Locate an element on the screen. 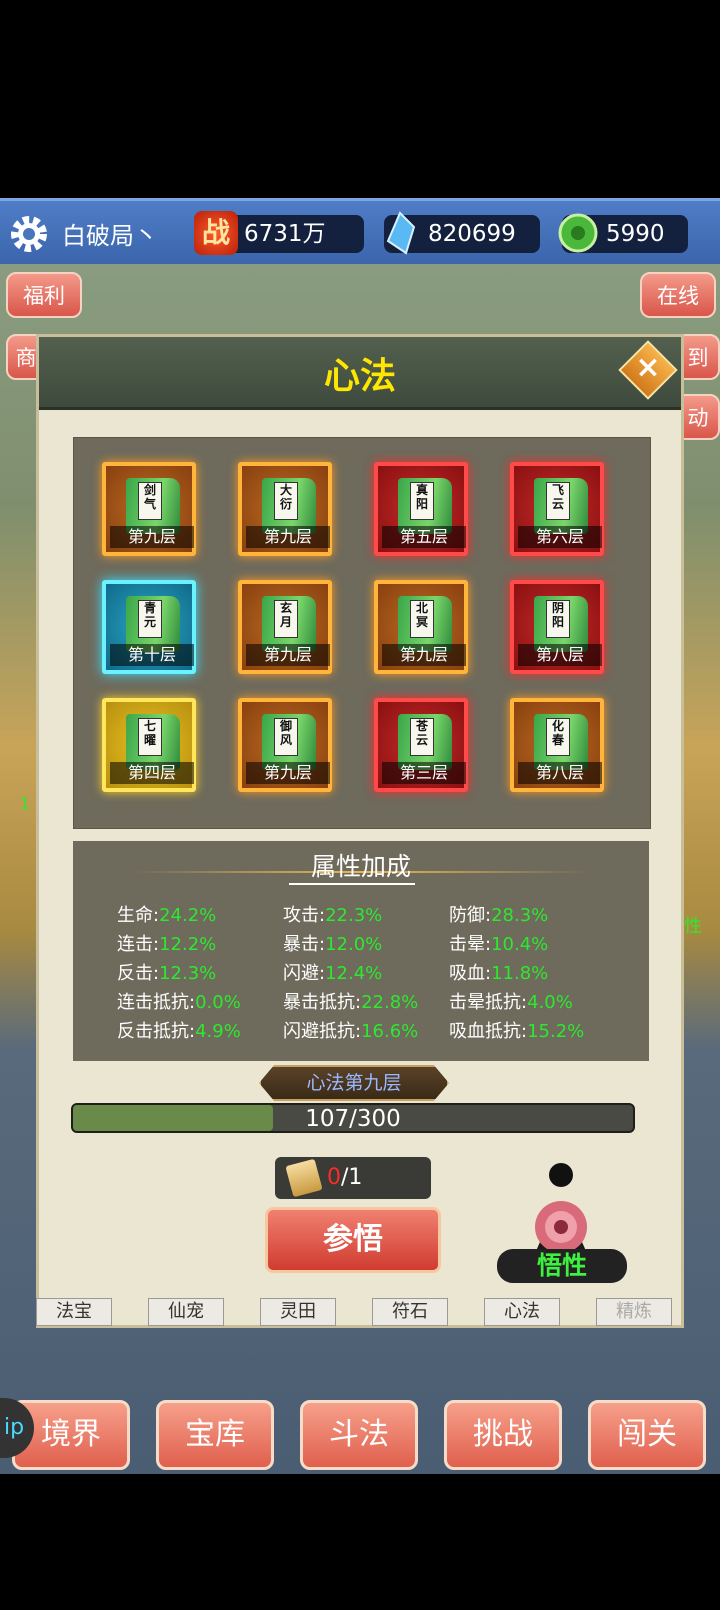  attribute-value: 0.0% is located at coordinates (218, 1002).